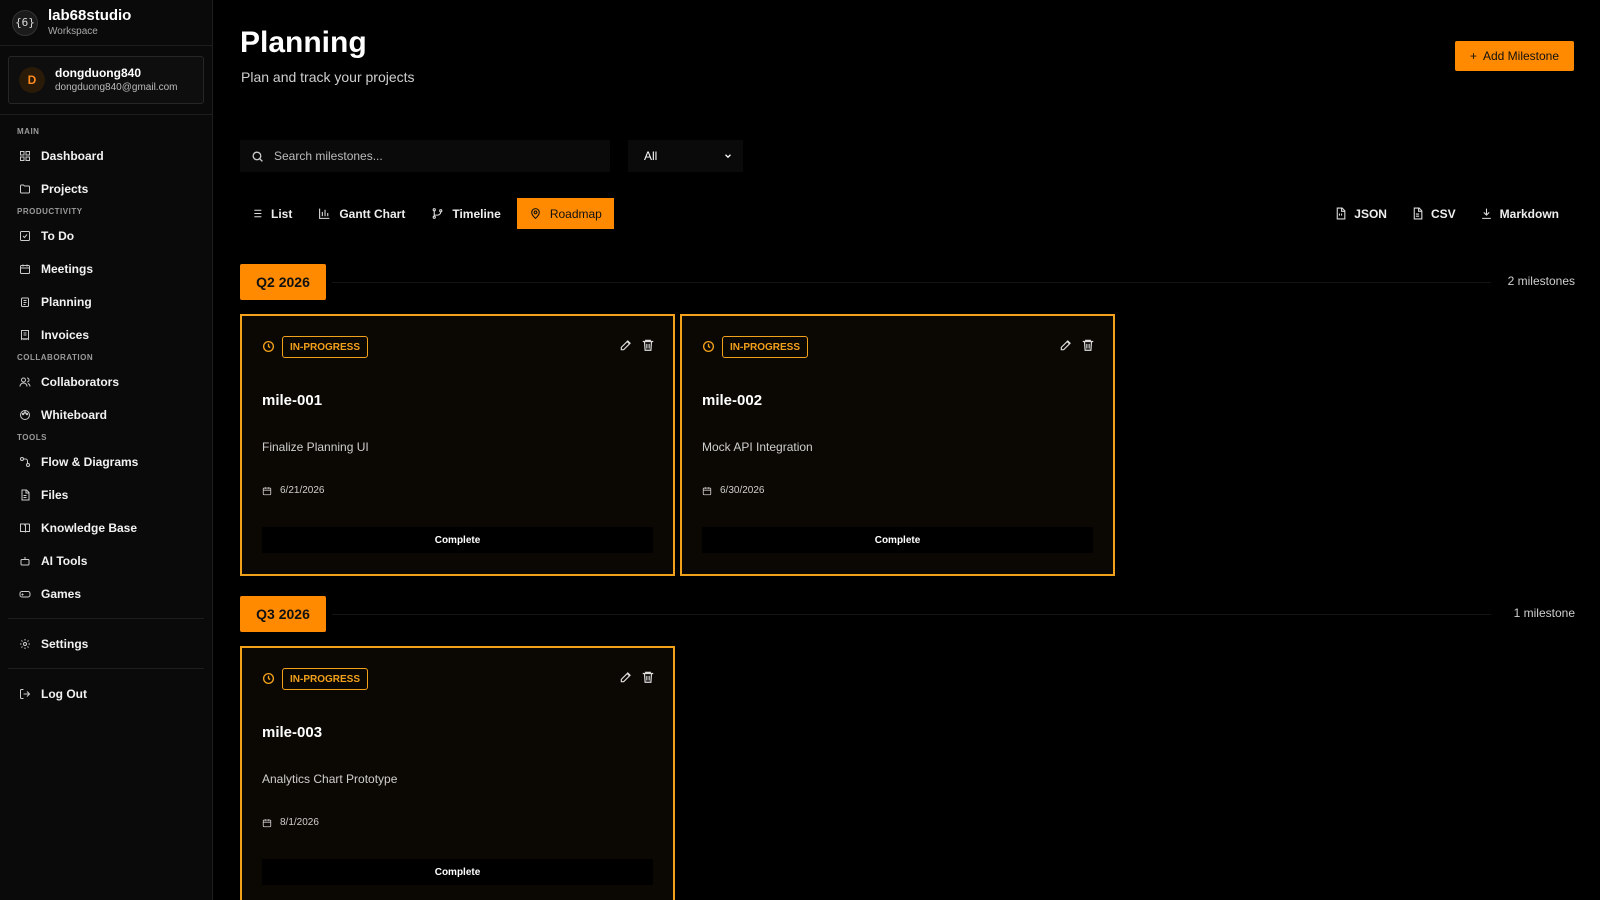  Describe the element at coordinates (25, 494) in the screenshot. I see `file-icon` at that location.